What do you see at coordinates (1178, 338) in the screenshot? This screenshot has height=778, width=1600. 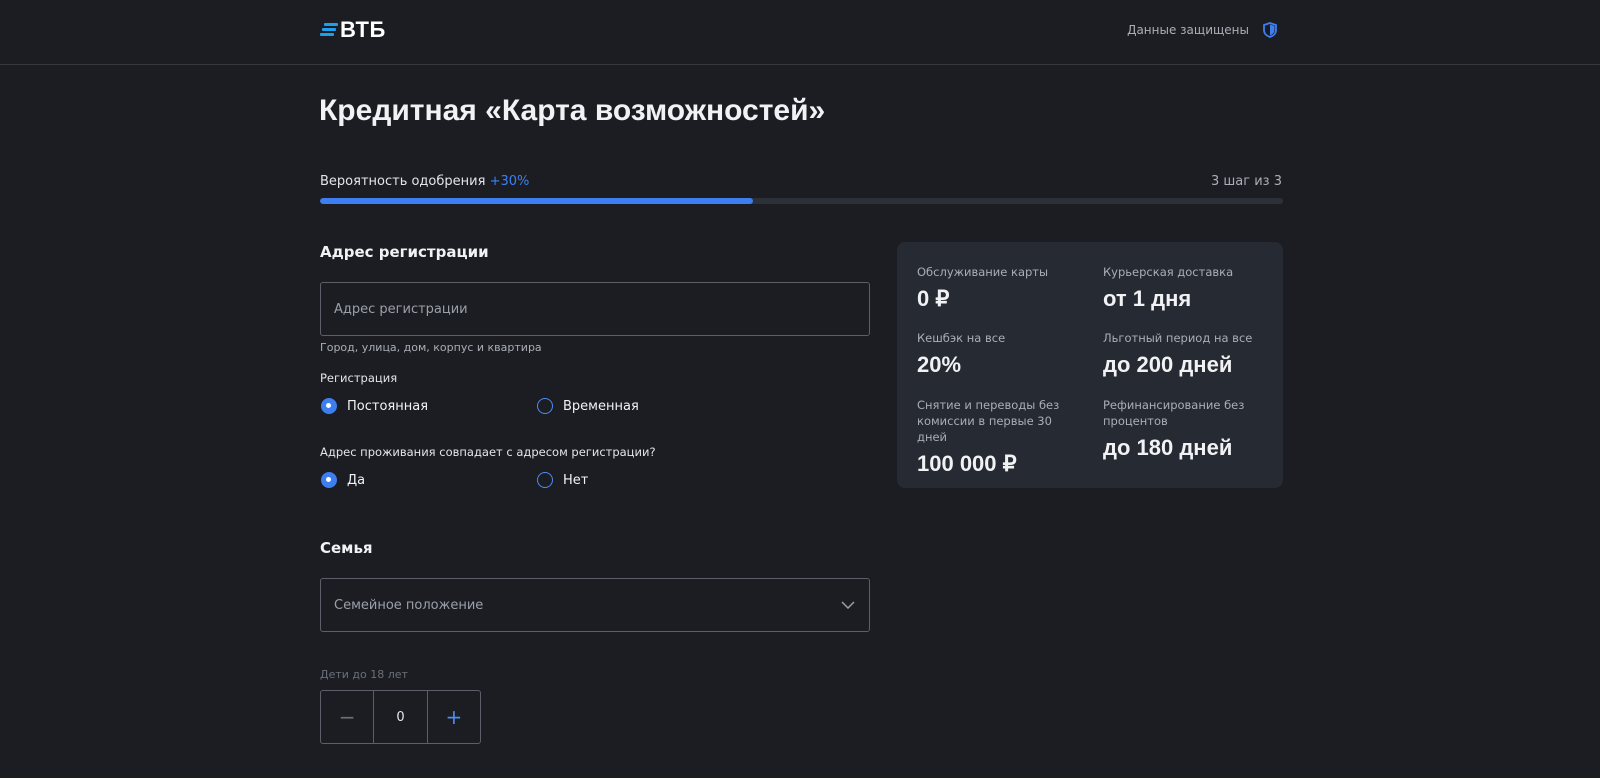 I see `benefit-label: Льготный период на все` at bounding box center [1178, 338].